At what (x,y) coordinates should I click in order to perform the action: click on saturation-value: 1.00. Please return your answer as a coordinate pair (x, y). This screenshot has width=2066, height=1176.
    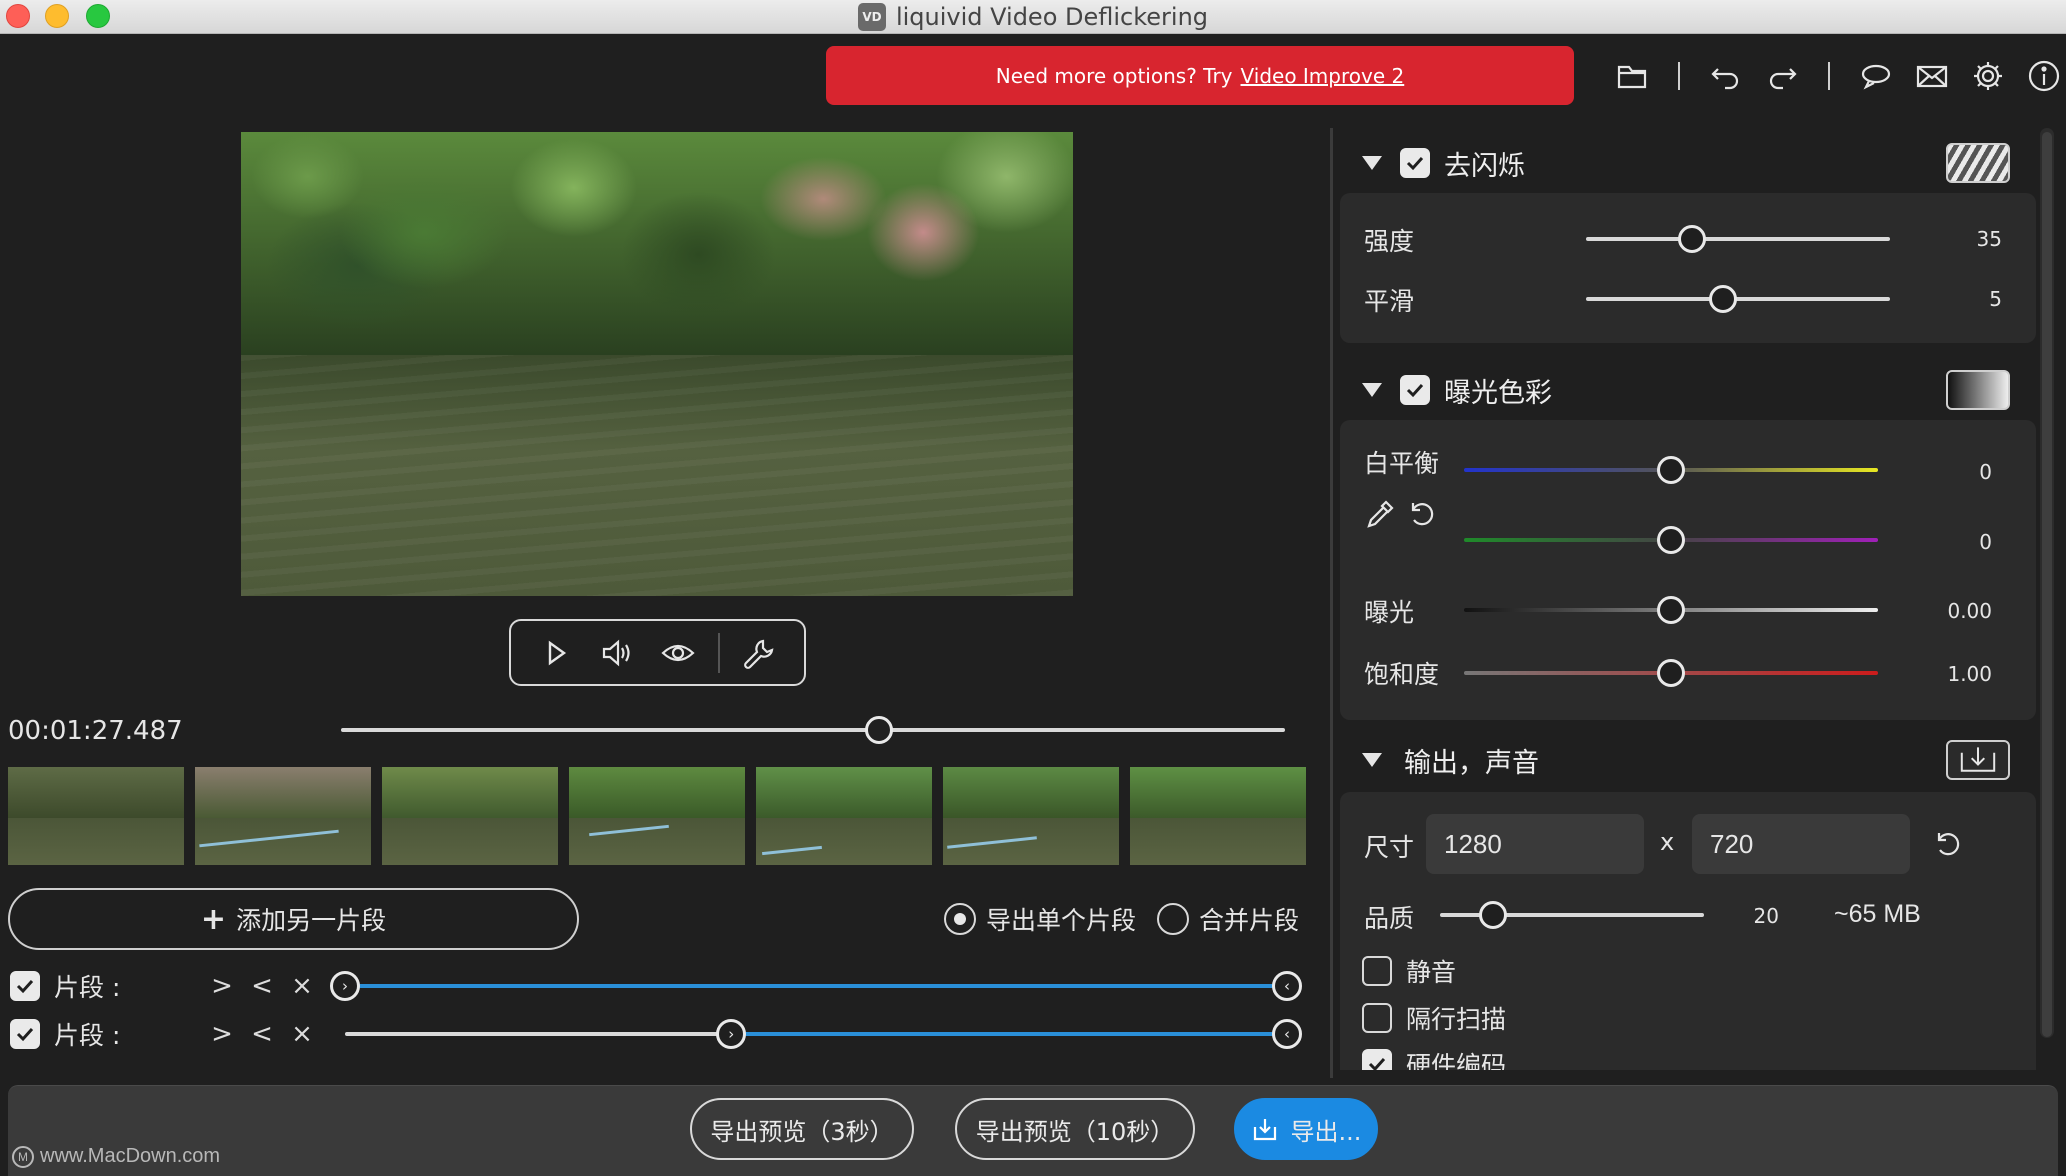
    Looking at the image, I should click on (1969, 674).